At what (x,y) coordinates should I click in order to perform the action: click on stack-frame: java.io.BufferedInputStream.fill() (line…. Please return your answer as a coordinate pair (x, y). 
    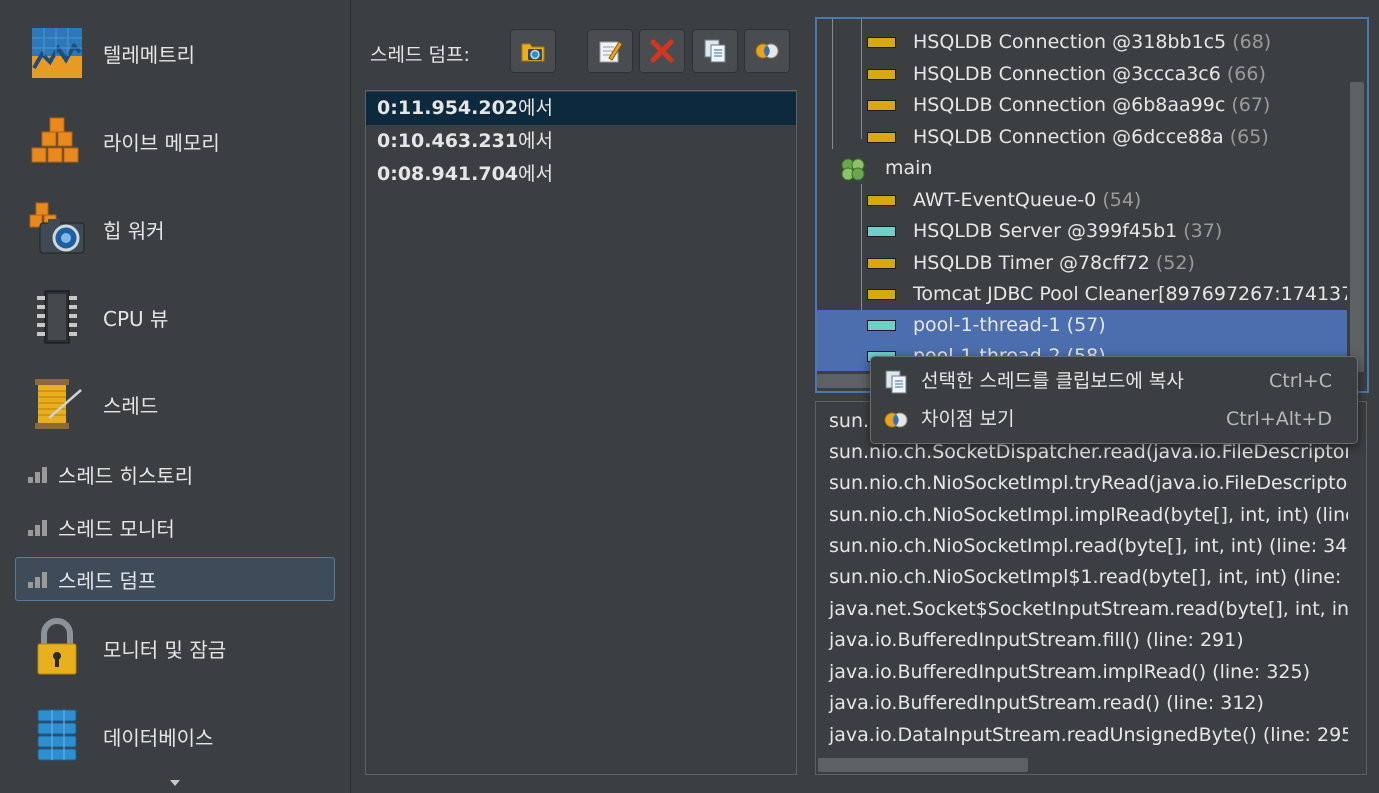
    Looking at the image, I should click on (1036, 640).